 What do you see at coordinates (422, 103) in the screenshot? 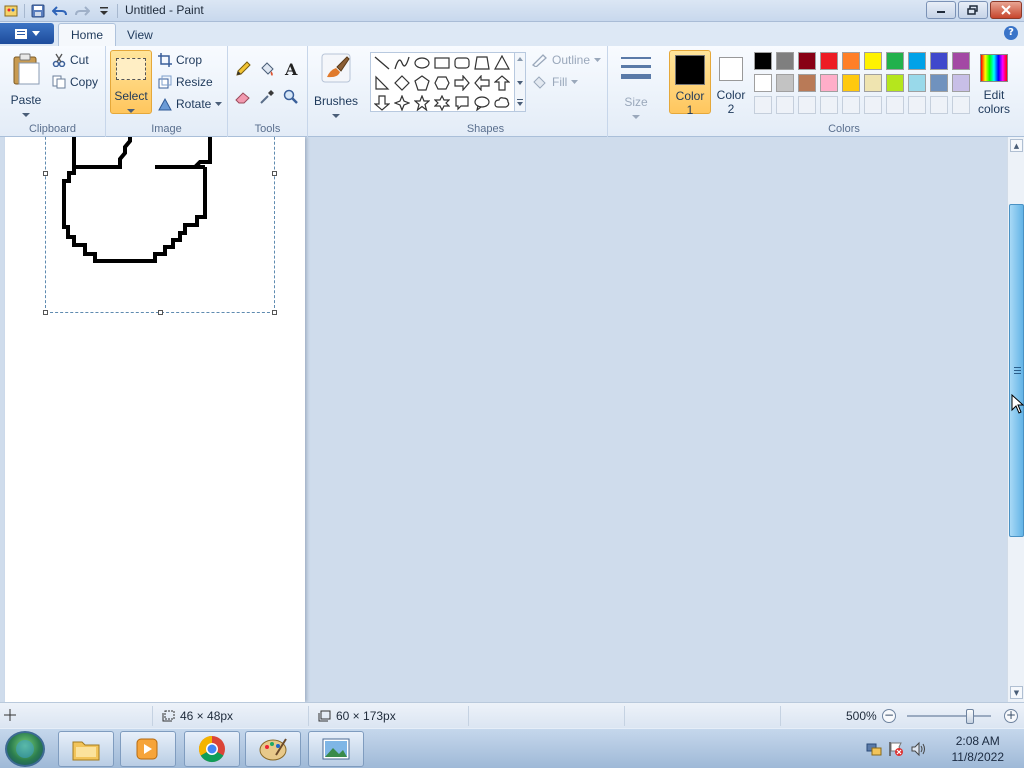
I see `five-point-star-shape-icon` at bounding box center [422, 103].